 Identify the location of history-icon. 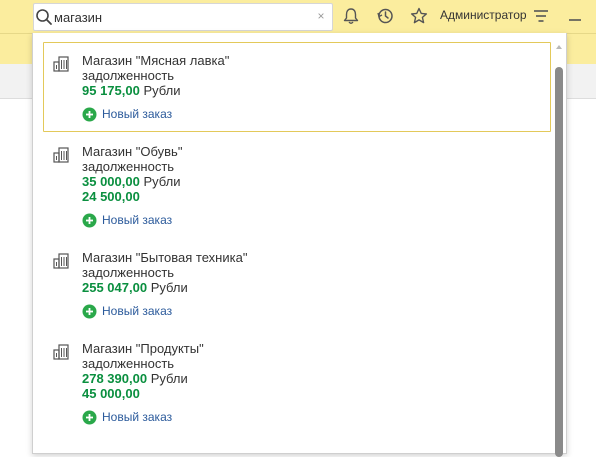
(385, 16).